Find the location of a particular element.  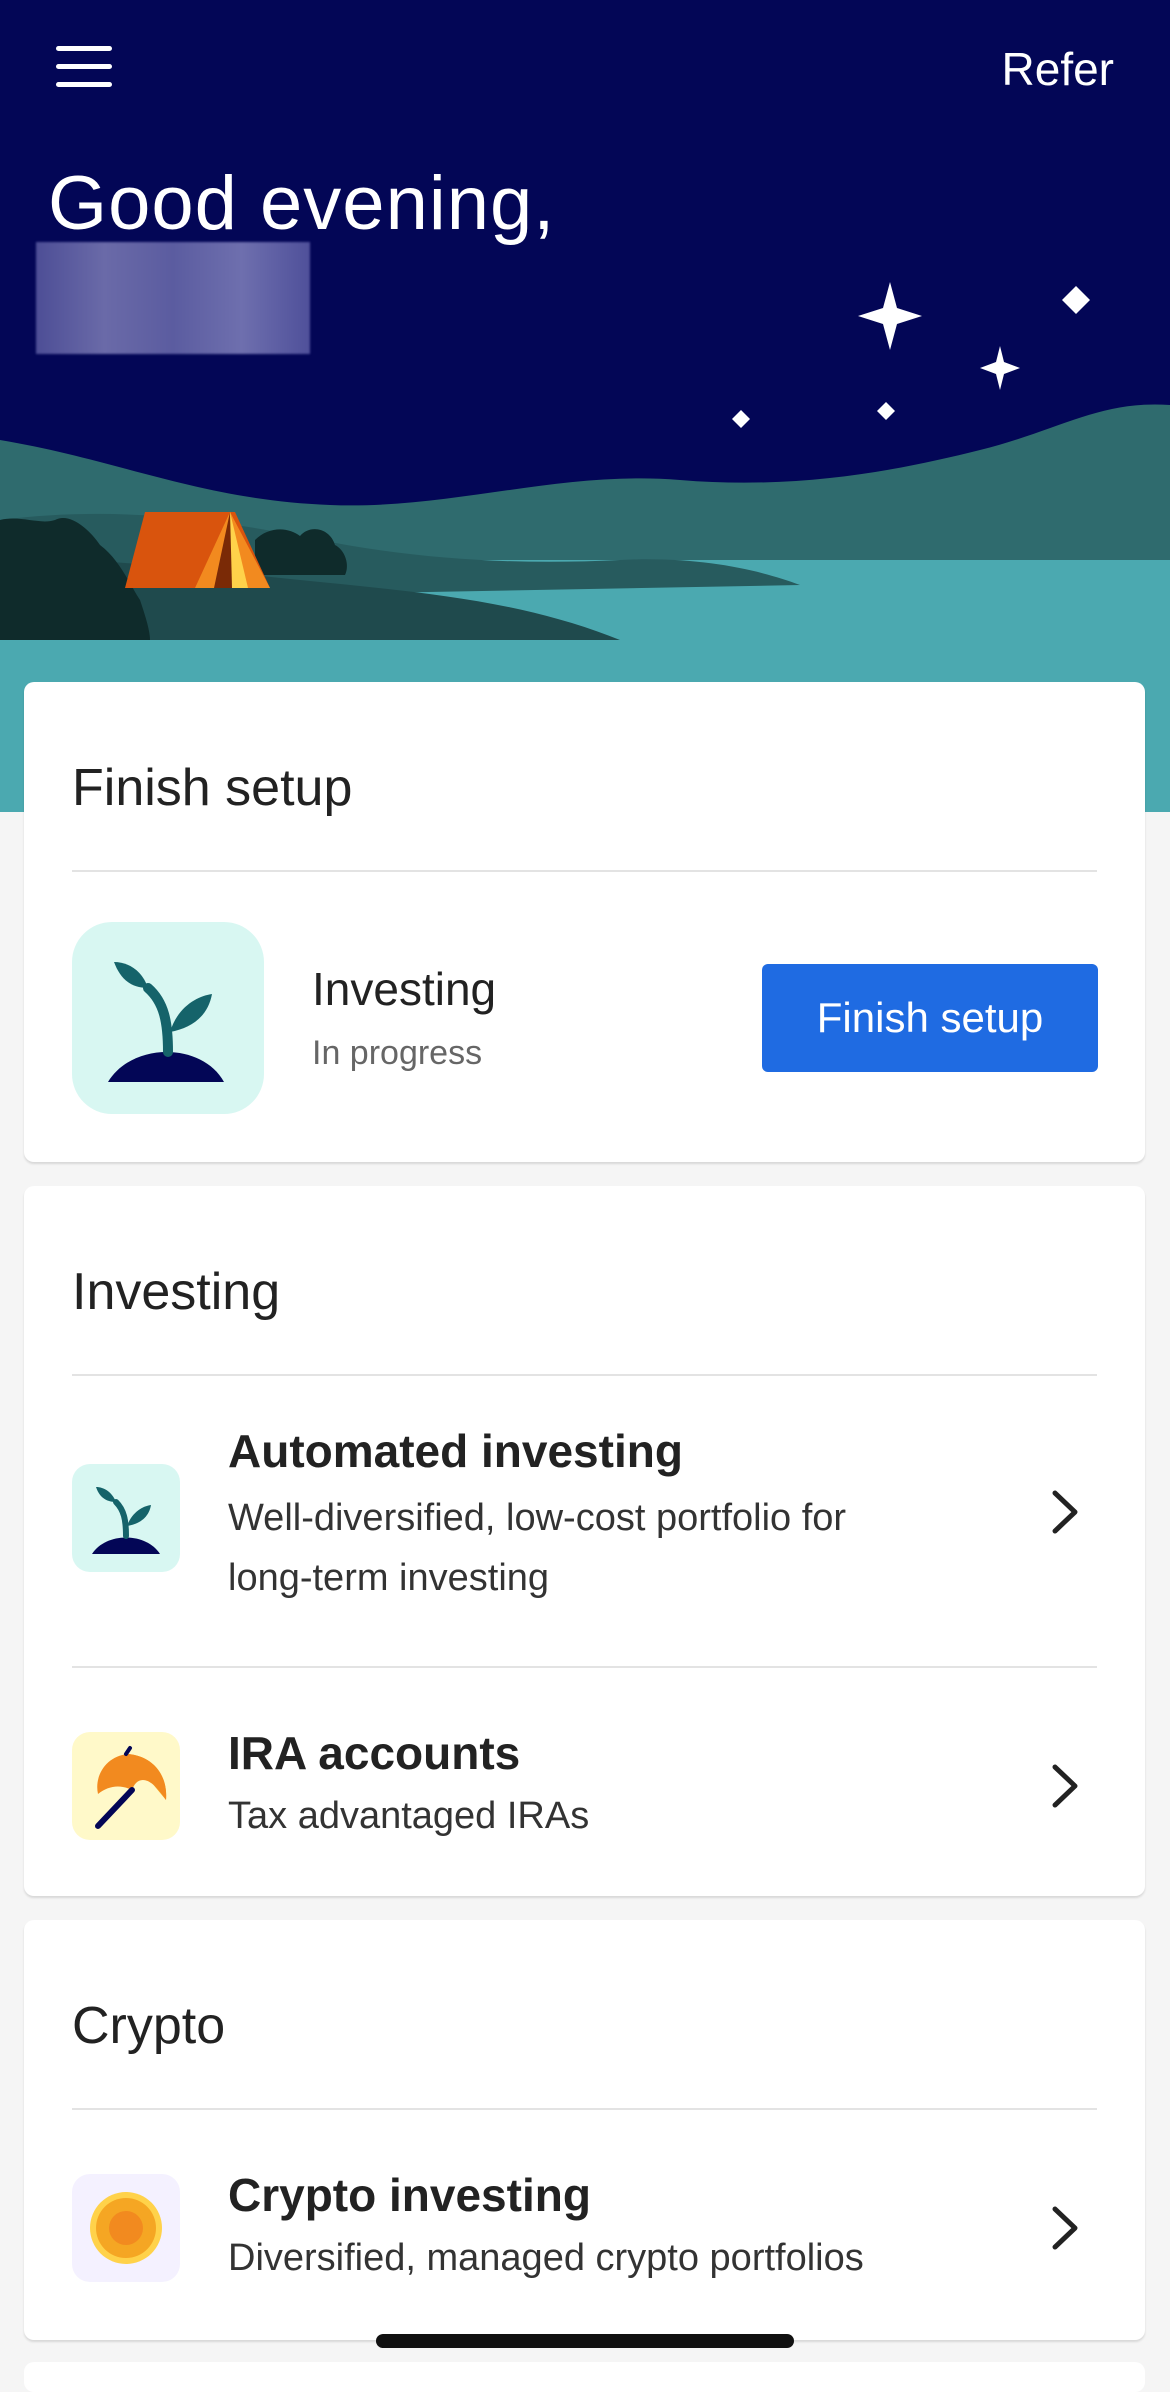

greeting-text: Good evening, is located at coordinates (302, 203).